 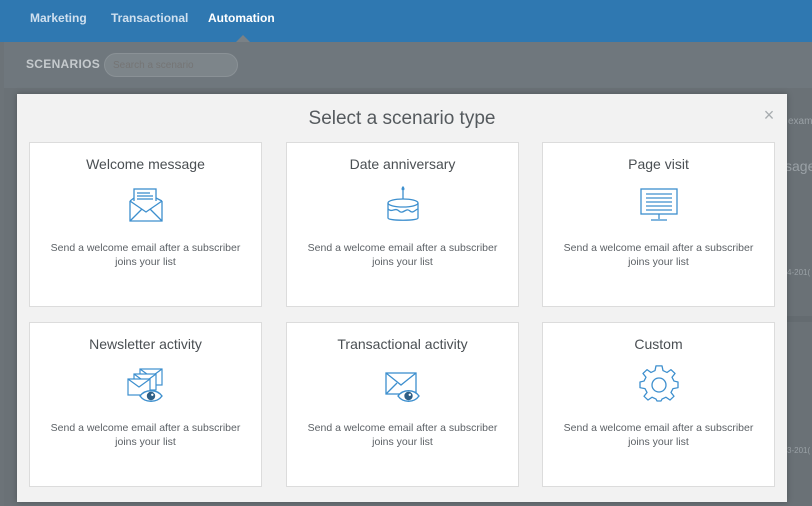 I want to click on gear-icon, so click(x=659, y=383).